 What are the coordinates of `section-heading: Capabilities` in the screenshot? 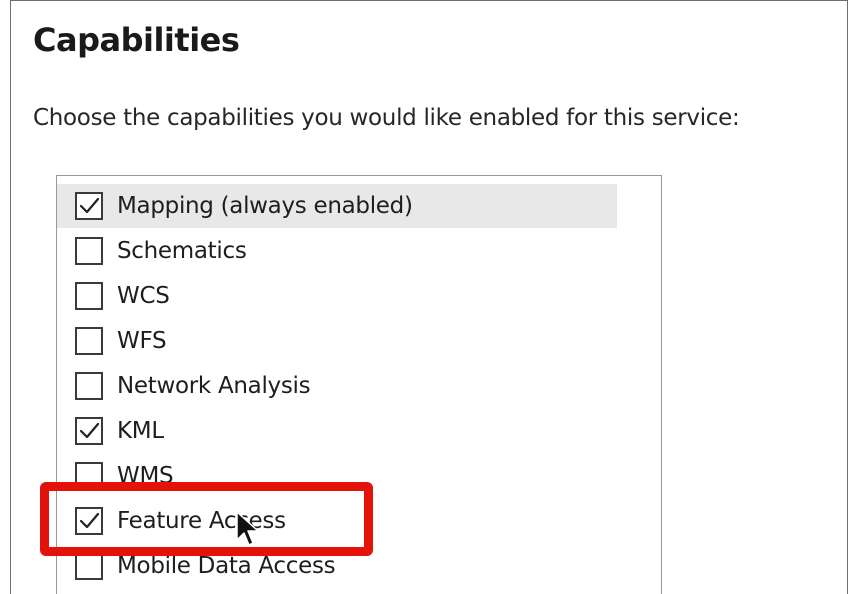 It's located at (136, 40).